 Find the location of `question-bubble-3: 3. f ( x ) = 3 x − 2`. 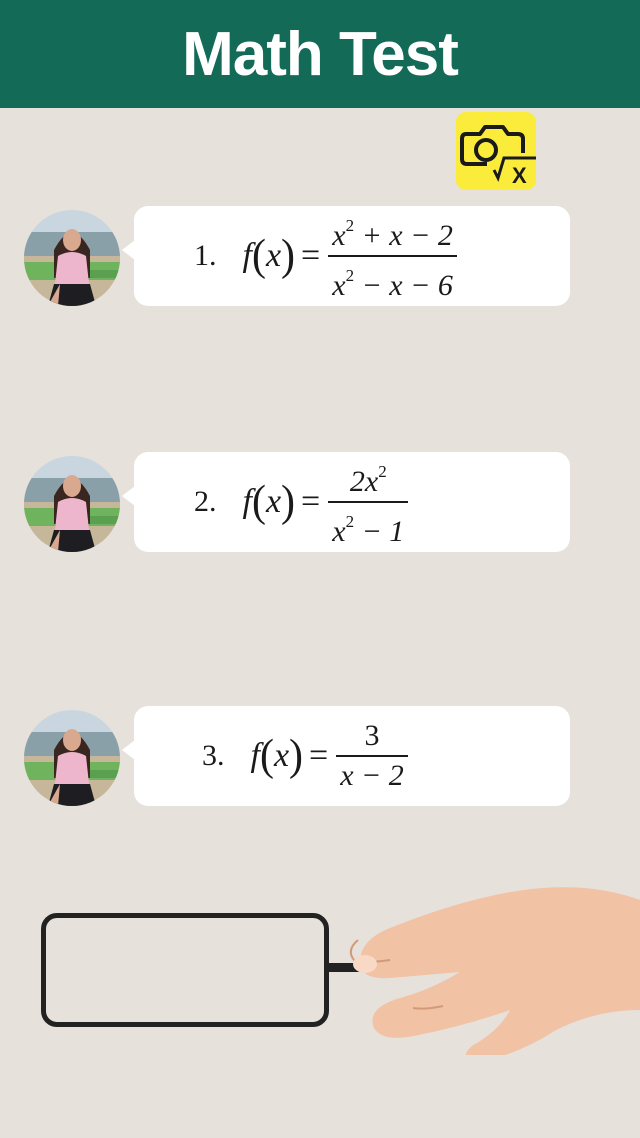

question-bubble-3: 3. f ( x ) = 3 x − 2 is located at coordinates (346, 756).